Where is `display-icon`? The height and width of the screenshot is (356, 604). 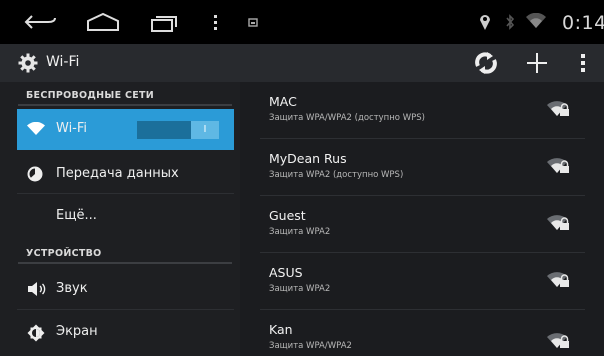 display-icon is located at coordinates (36, 333).